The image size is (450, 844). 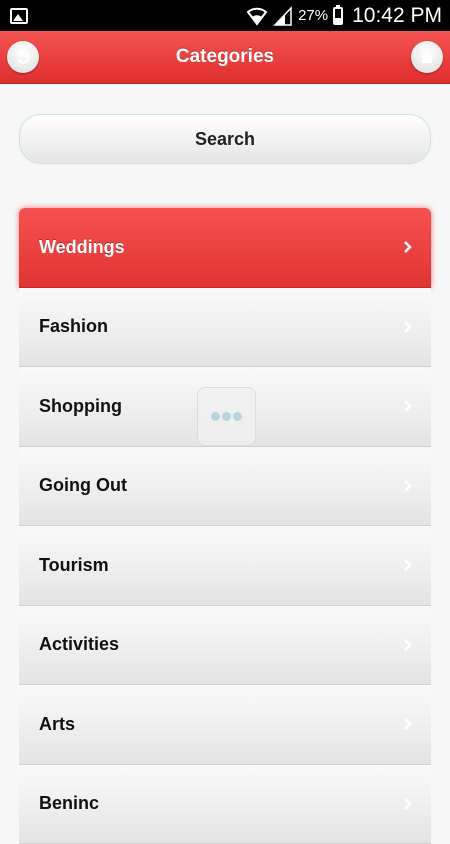 I want to click on battery-icon, so click(x=338, y=16).